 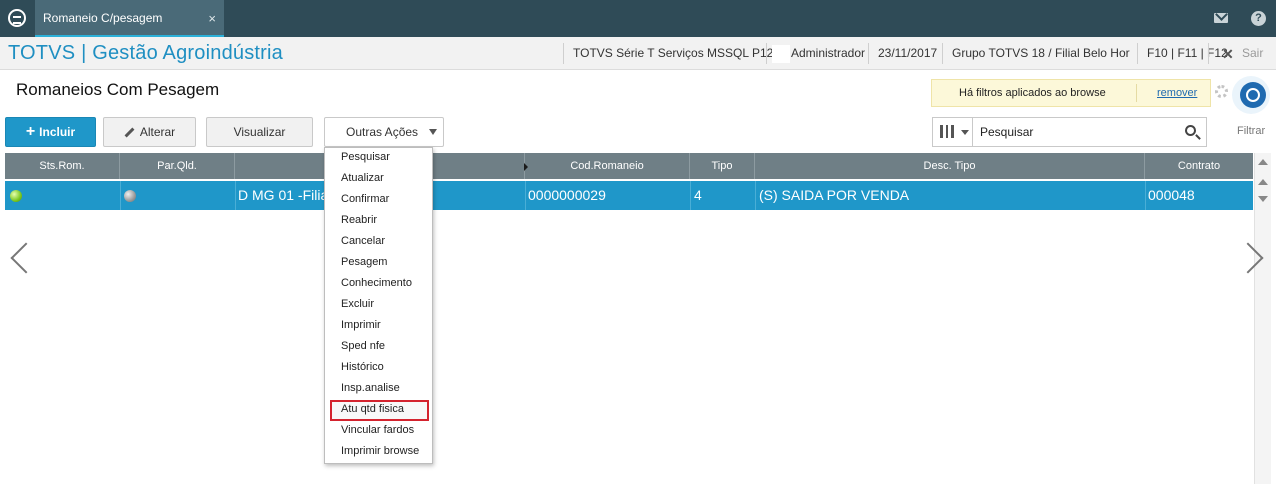 What do you see at coordinates (1190, 130) in the screenshot?
I see `search-icon` at bounding box center [1190, 130].